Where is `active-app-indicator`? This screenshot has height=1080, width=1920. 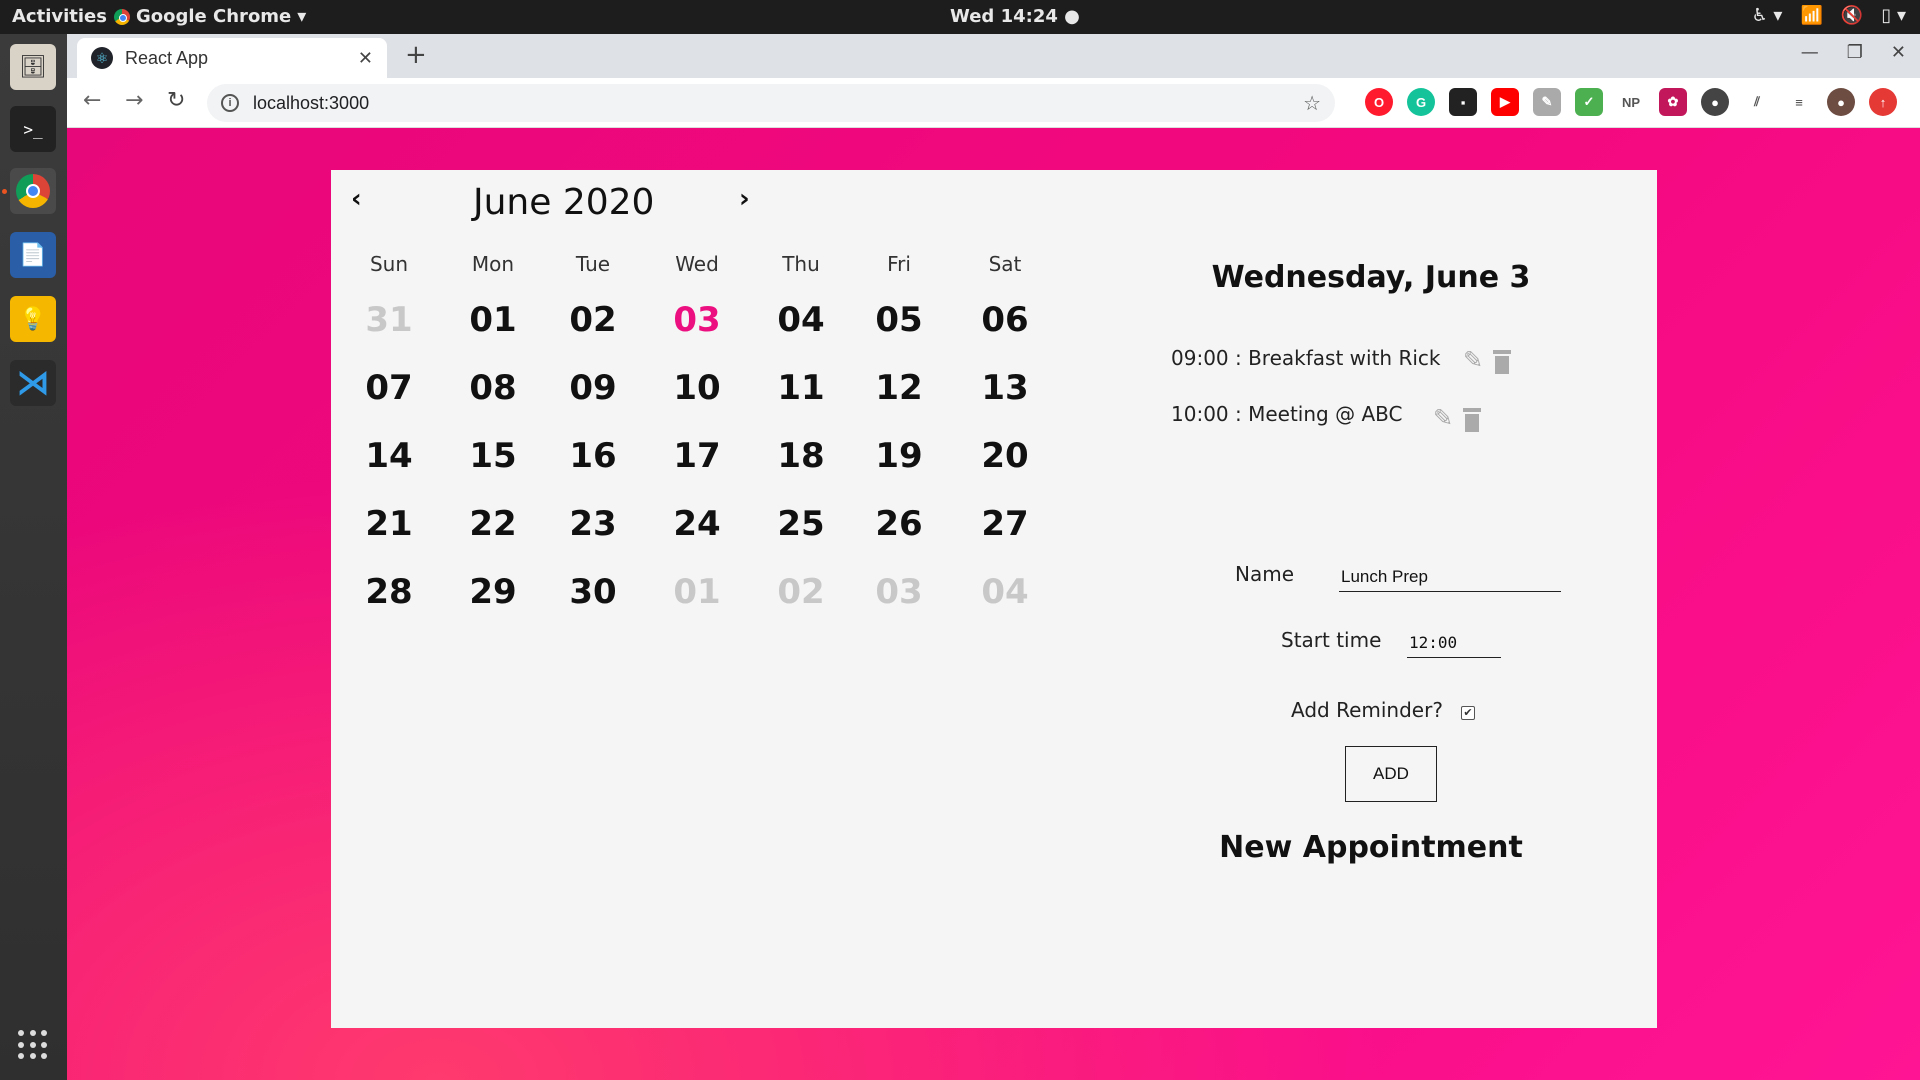
active-app-indicator is located at coordinates (4, 191).